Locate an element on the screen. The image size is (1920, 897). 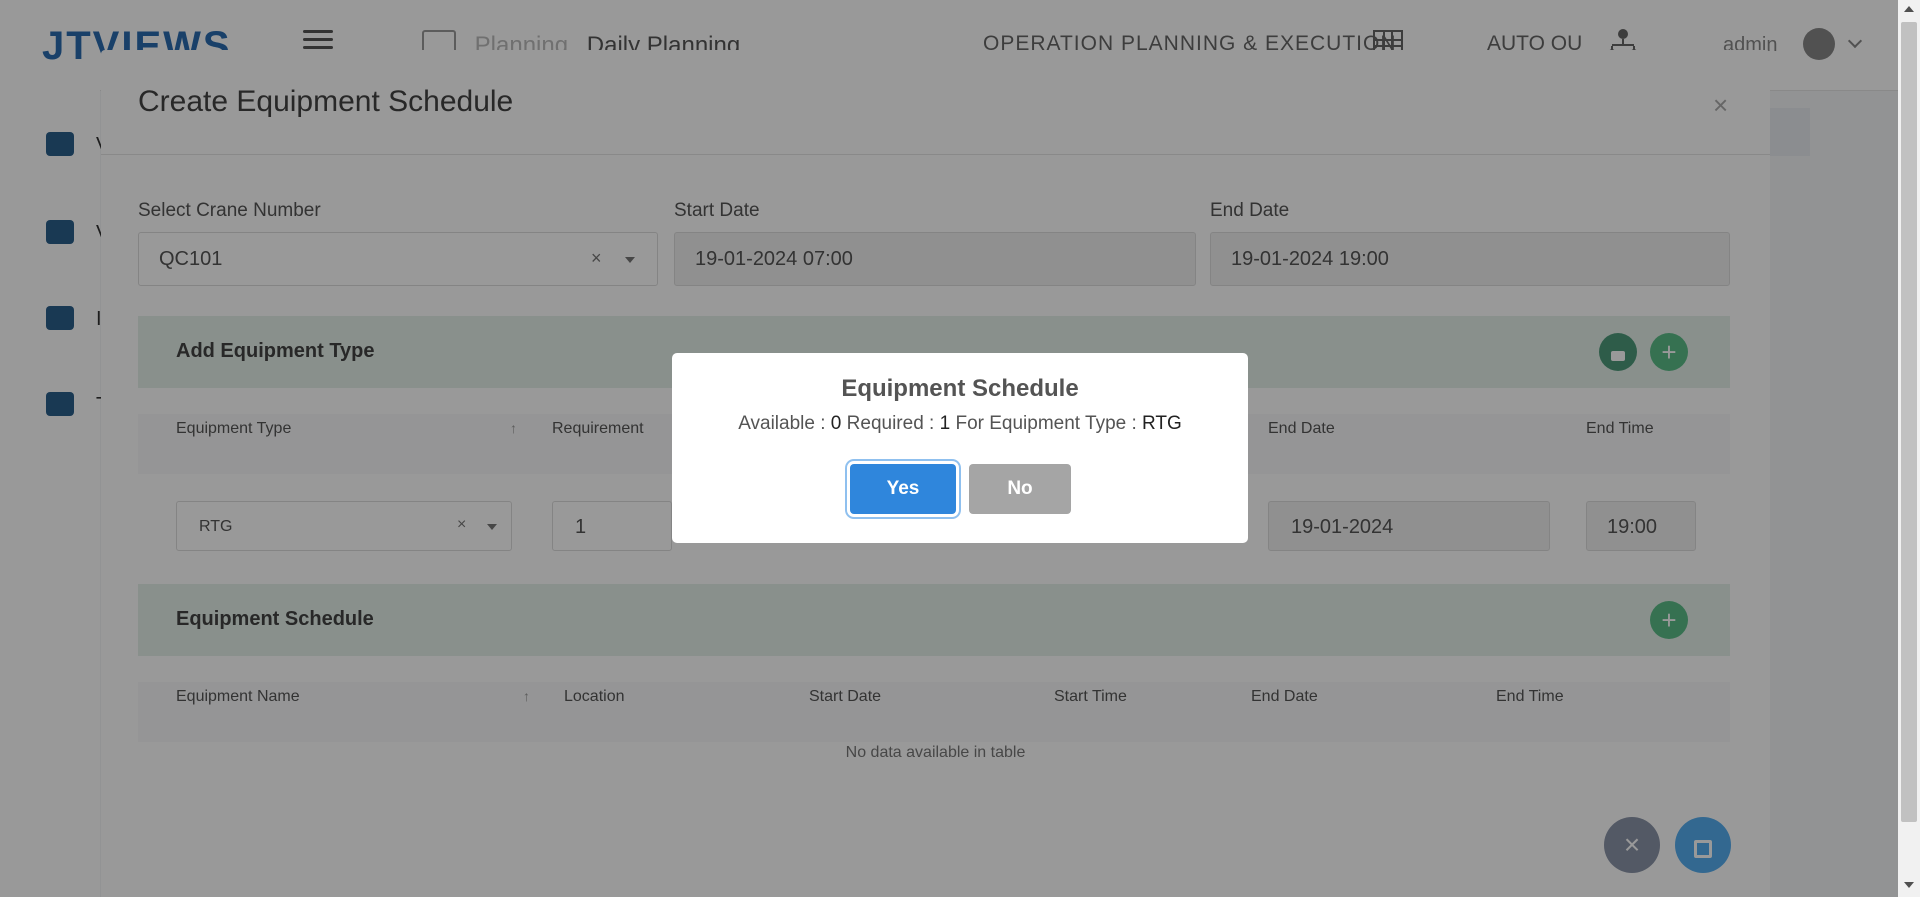
no-button: No is located at coordinates (1020, 489).